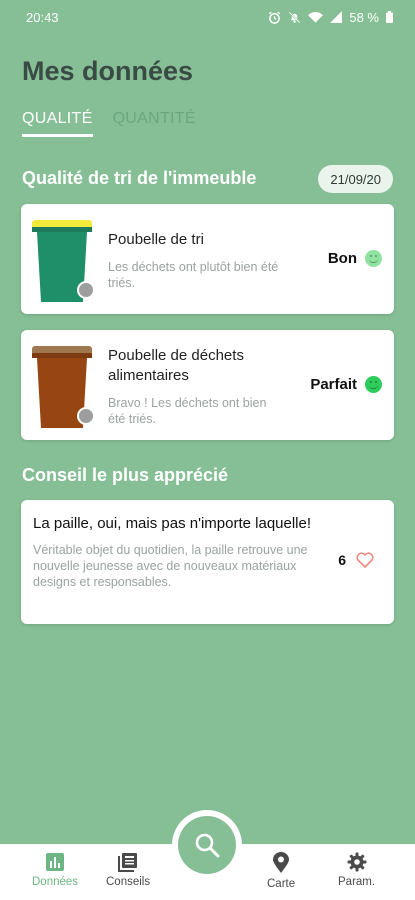  I want to click on wifi-icon, so click(316, 17).